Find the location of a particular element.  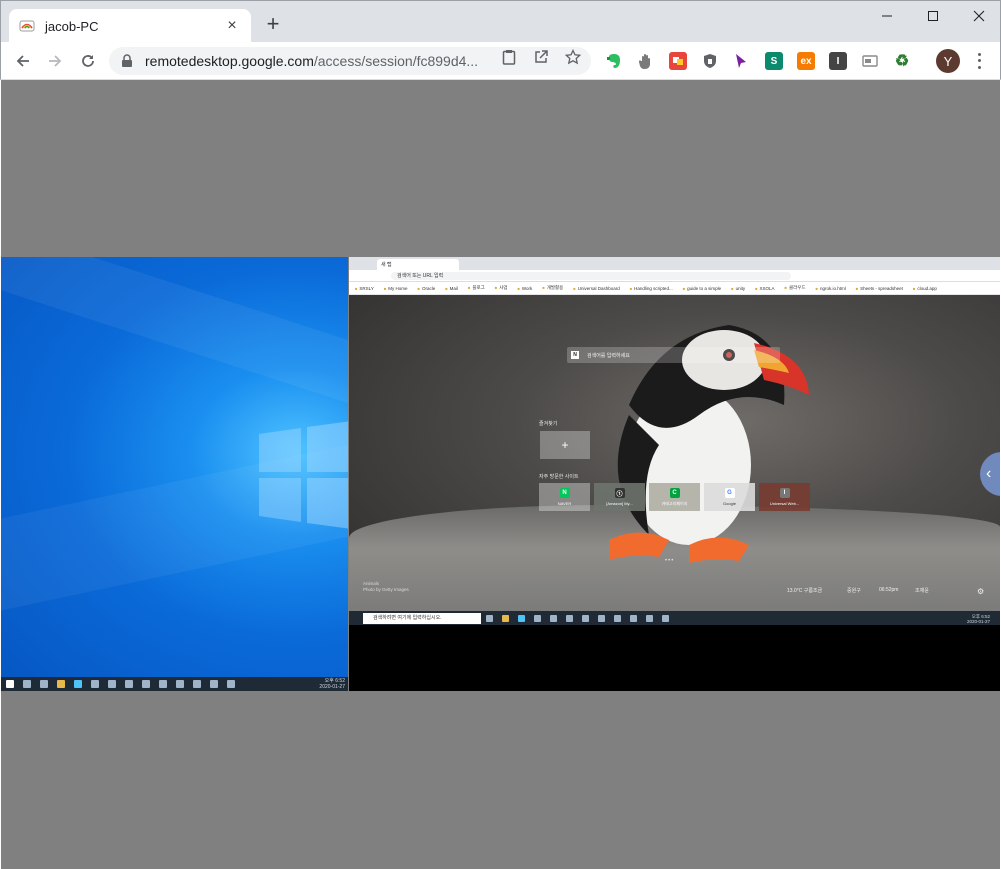

carousel-dots: ••• is located at coordinates (669, 561).